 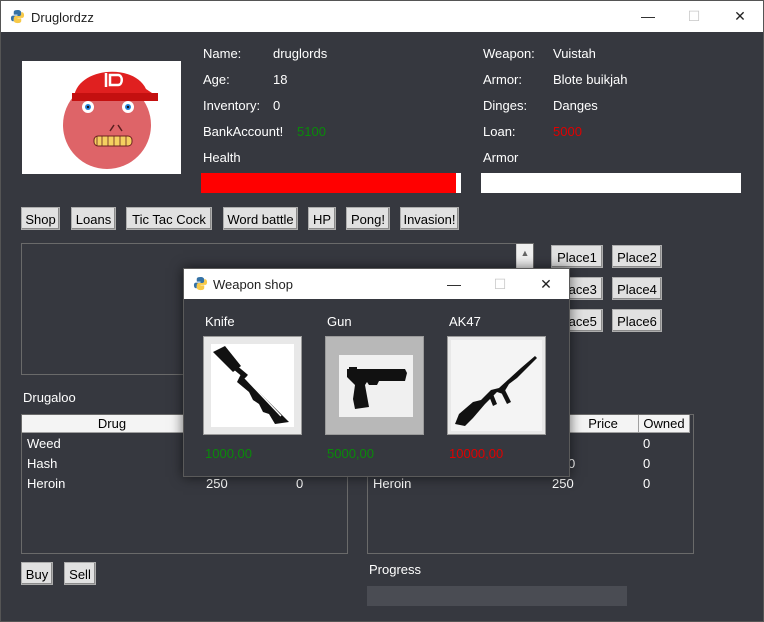 What do you see at coordinates (339, 321) in the screenshot?
I see `gun-name: Gun` at bounding box center [339, 321].